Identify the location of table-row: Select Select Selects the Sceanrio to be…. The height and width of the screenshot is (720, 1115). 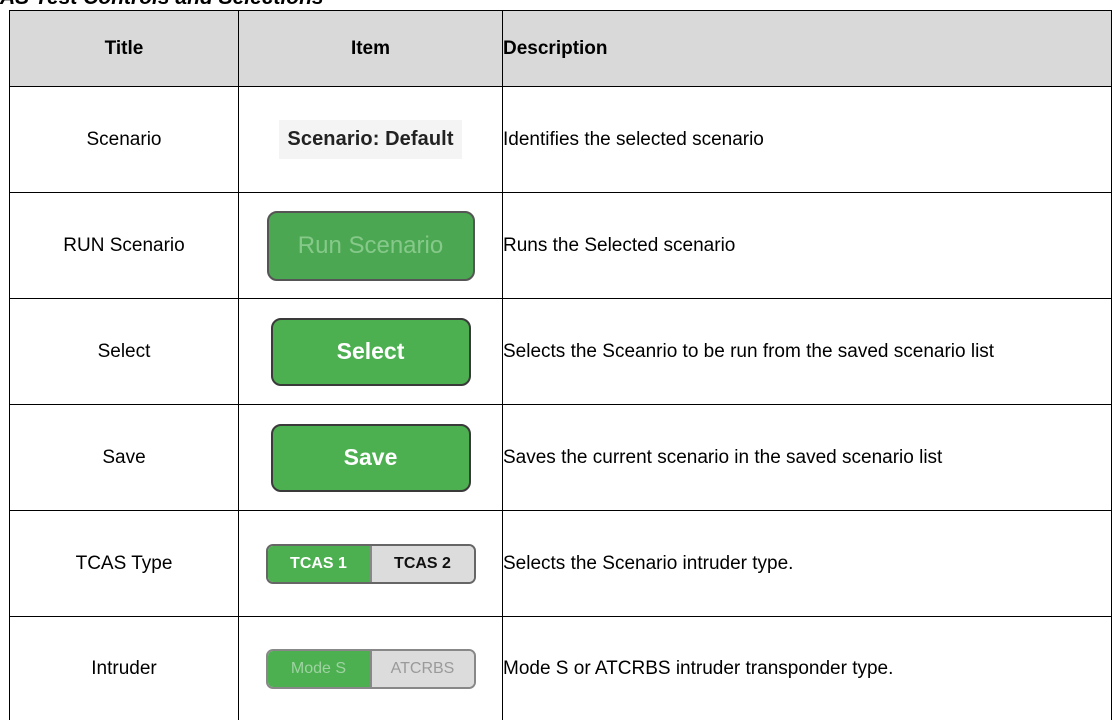
(561, 352).